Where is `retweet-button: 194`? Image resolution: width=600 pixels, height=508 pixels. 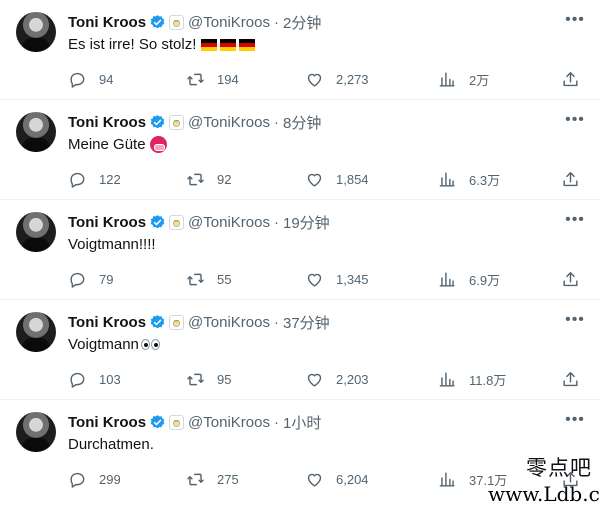
retweet-button: 194 is located at coordinates (212, 79).